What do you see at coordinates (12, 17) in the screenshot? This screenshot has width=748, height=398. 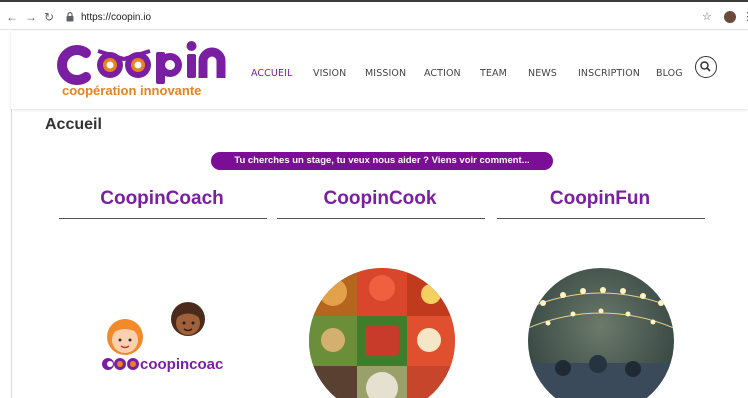 I see `back-icon: ←` at bounding box center [12, 17].